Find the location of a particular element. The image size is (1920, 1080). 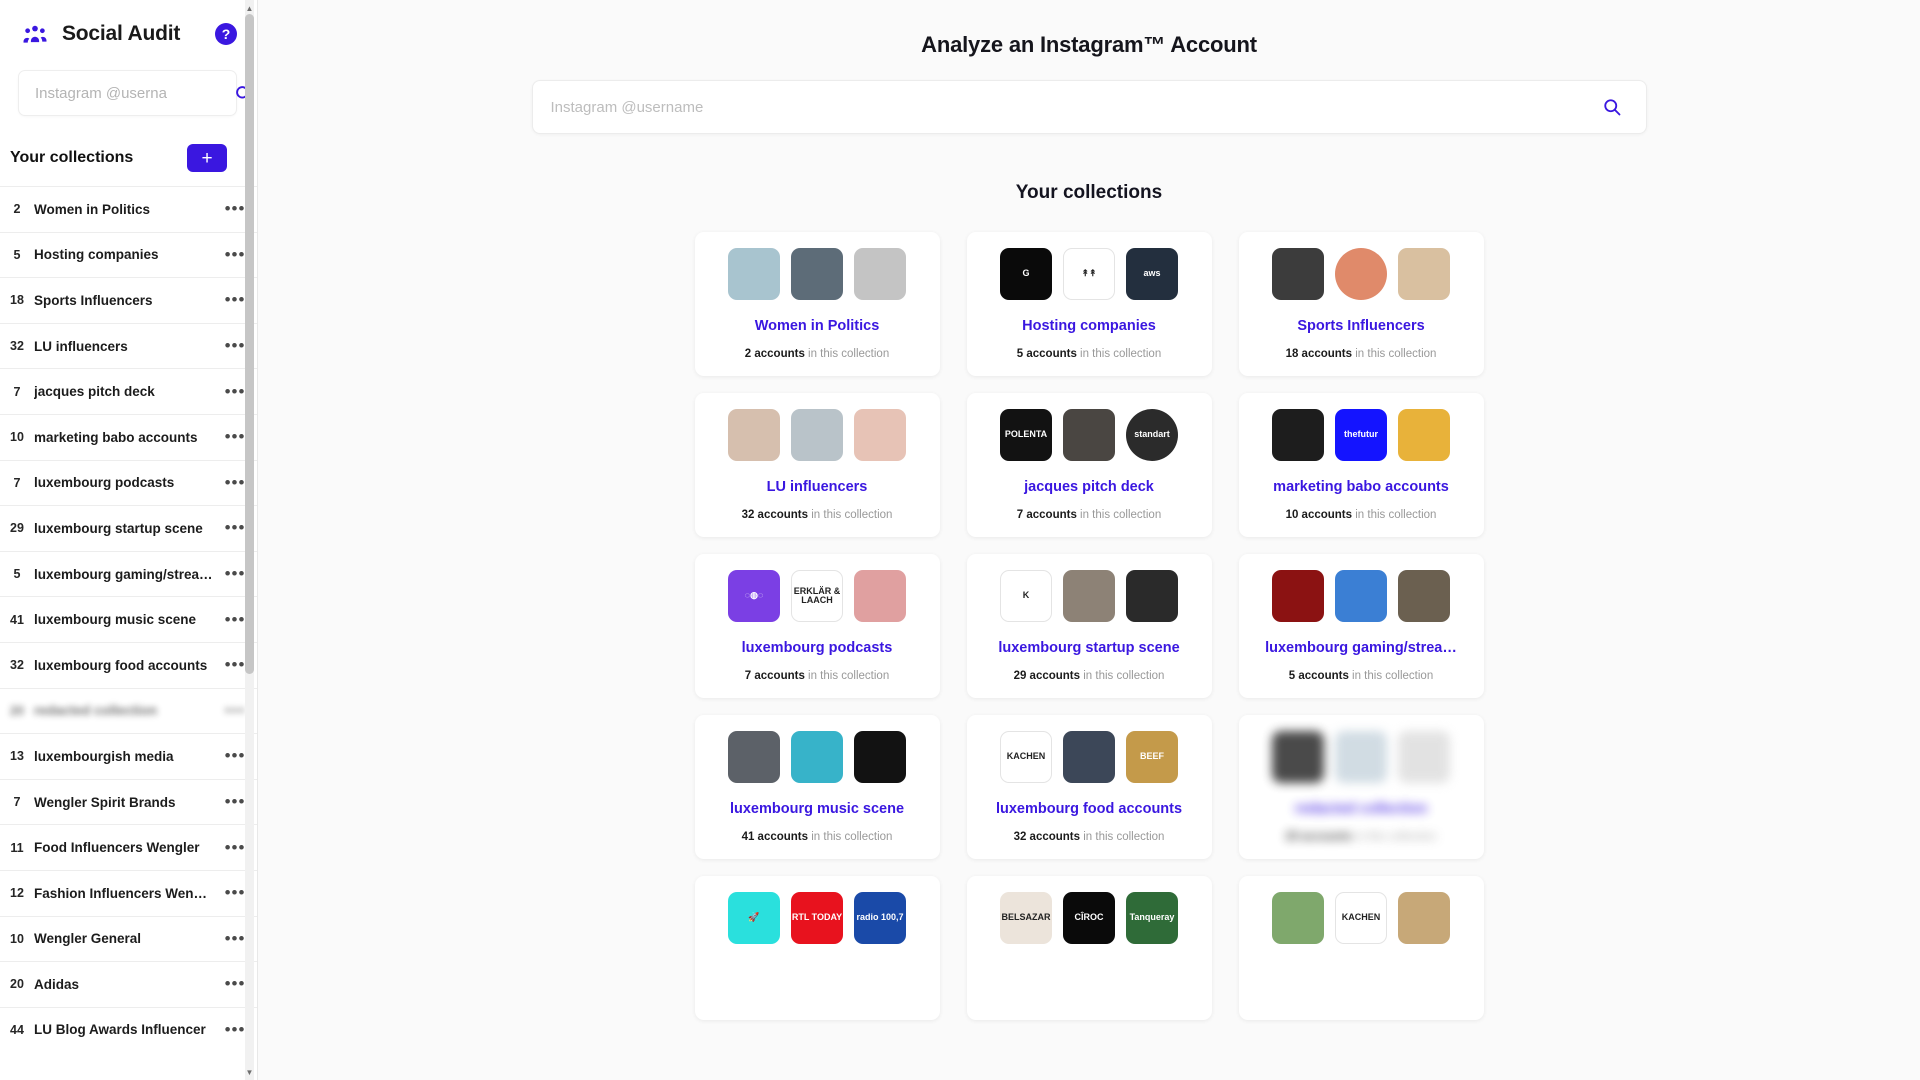

main-search is located at coordinates (1089, 107).